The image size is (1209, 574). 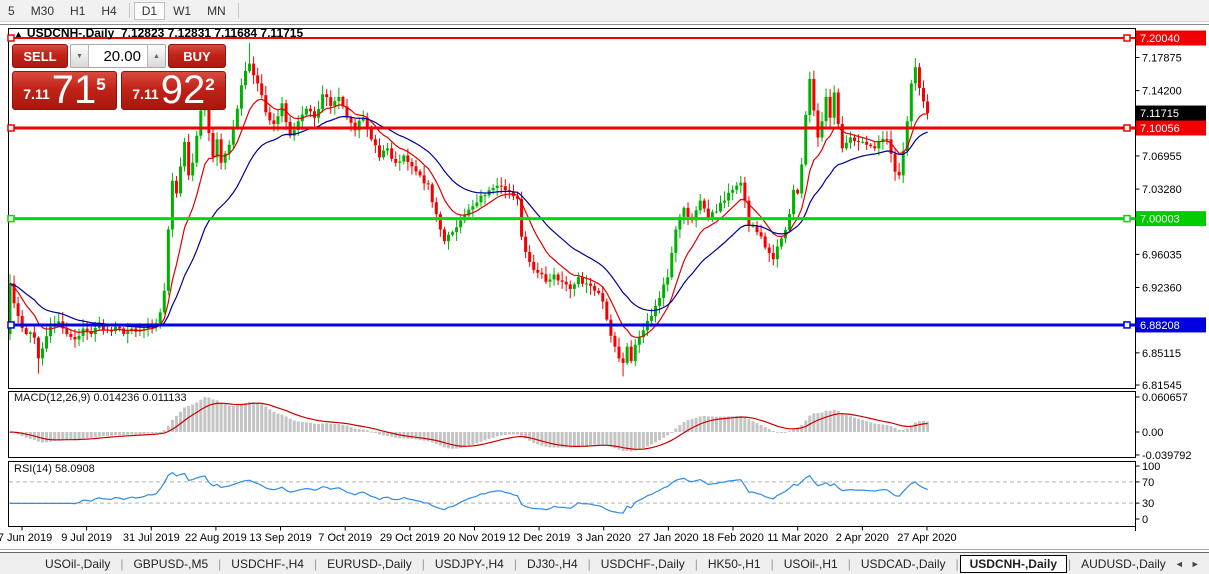 I want to click on macd-axis-label: 0.060657, so click(x=1165, y=398).